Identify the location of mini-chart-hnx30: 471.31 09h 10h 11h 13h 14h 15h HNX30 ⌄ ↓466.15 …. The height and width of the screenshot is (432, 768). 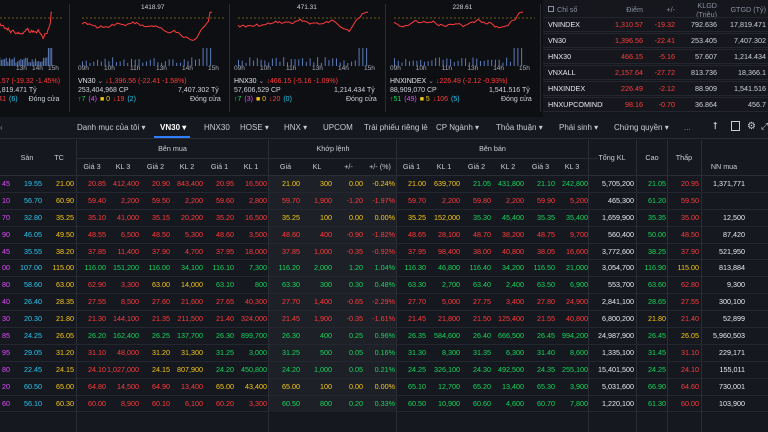
(309, 58).